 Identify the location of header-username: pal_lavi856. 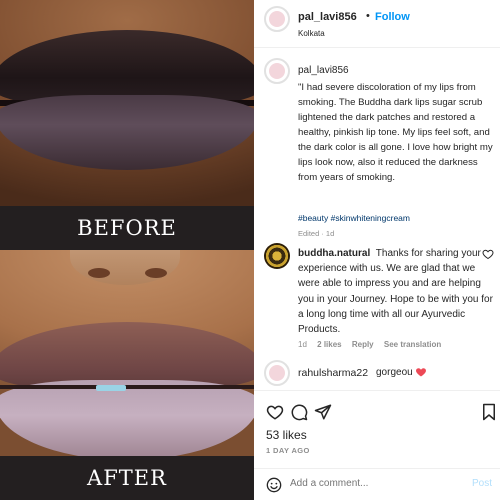
(327, 17).